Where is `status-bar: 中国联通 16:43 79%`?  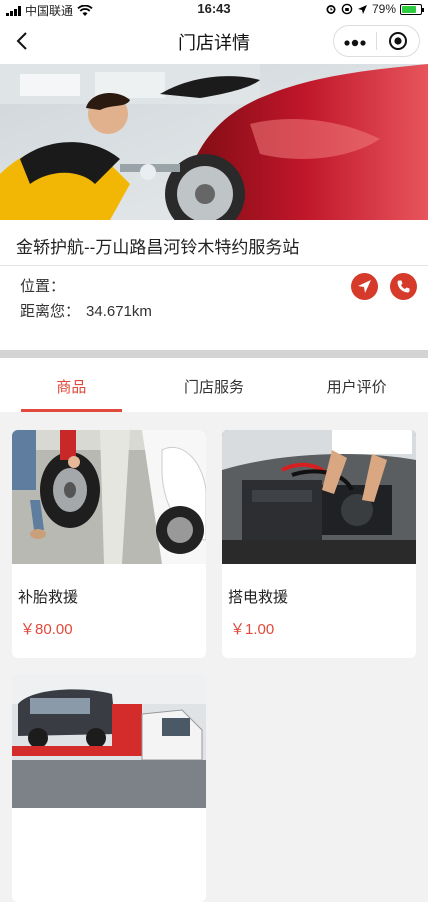
status-bar: 中国联通 16:43 79% is located at coordinates (214, 9).